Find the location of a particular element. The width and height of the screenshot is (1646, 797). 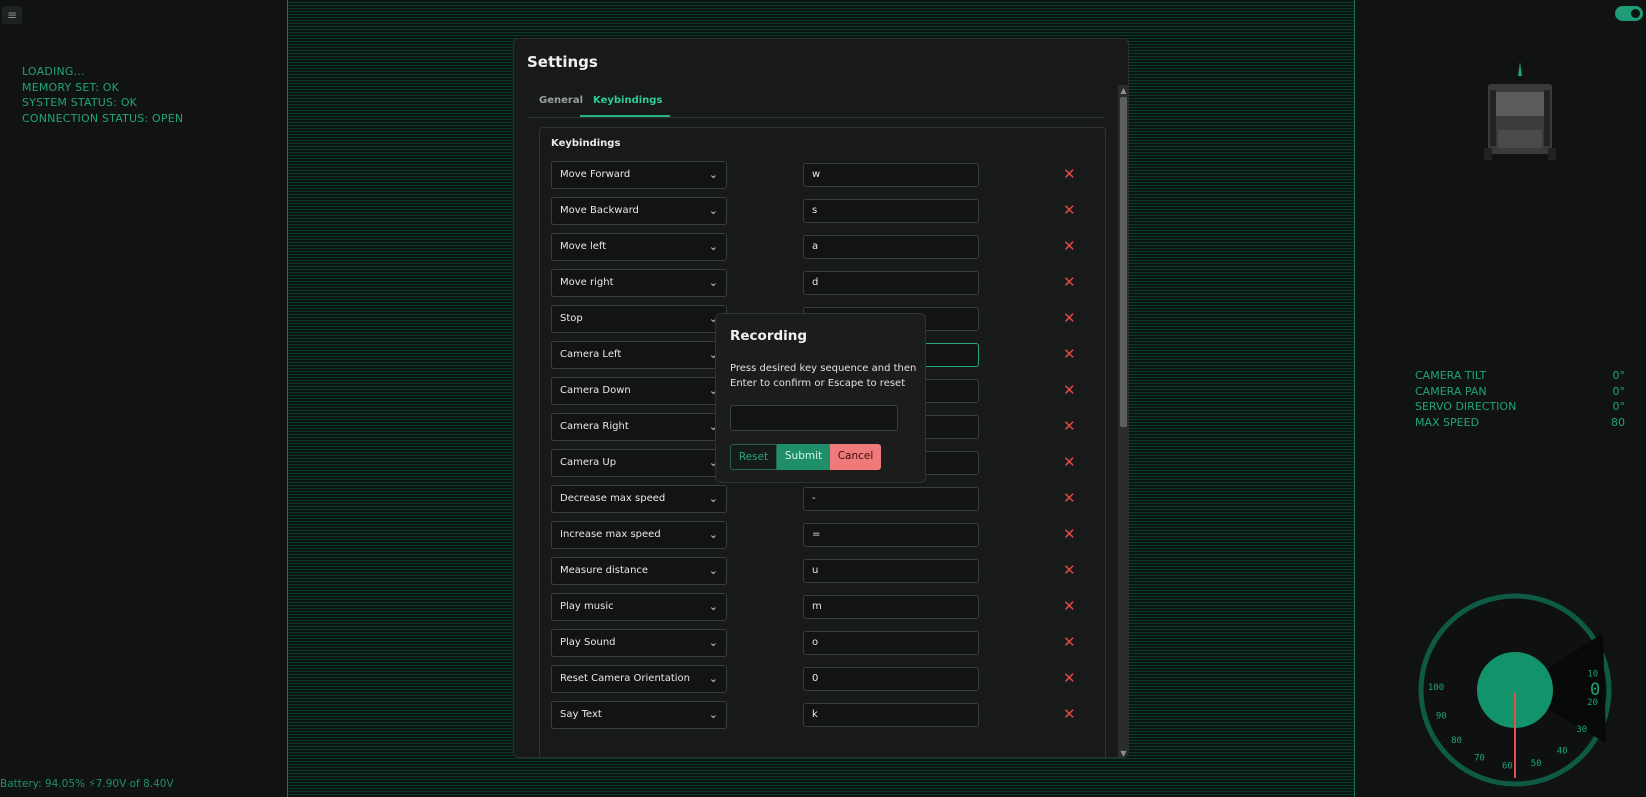

action-select: Increase max speed ⌄ is located at coordinates (639, 535).